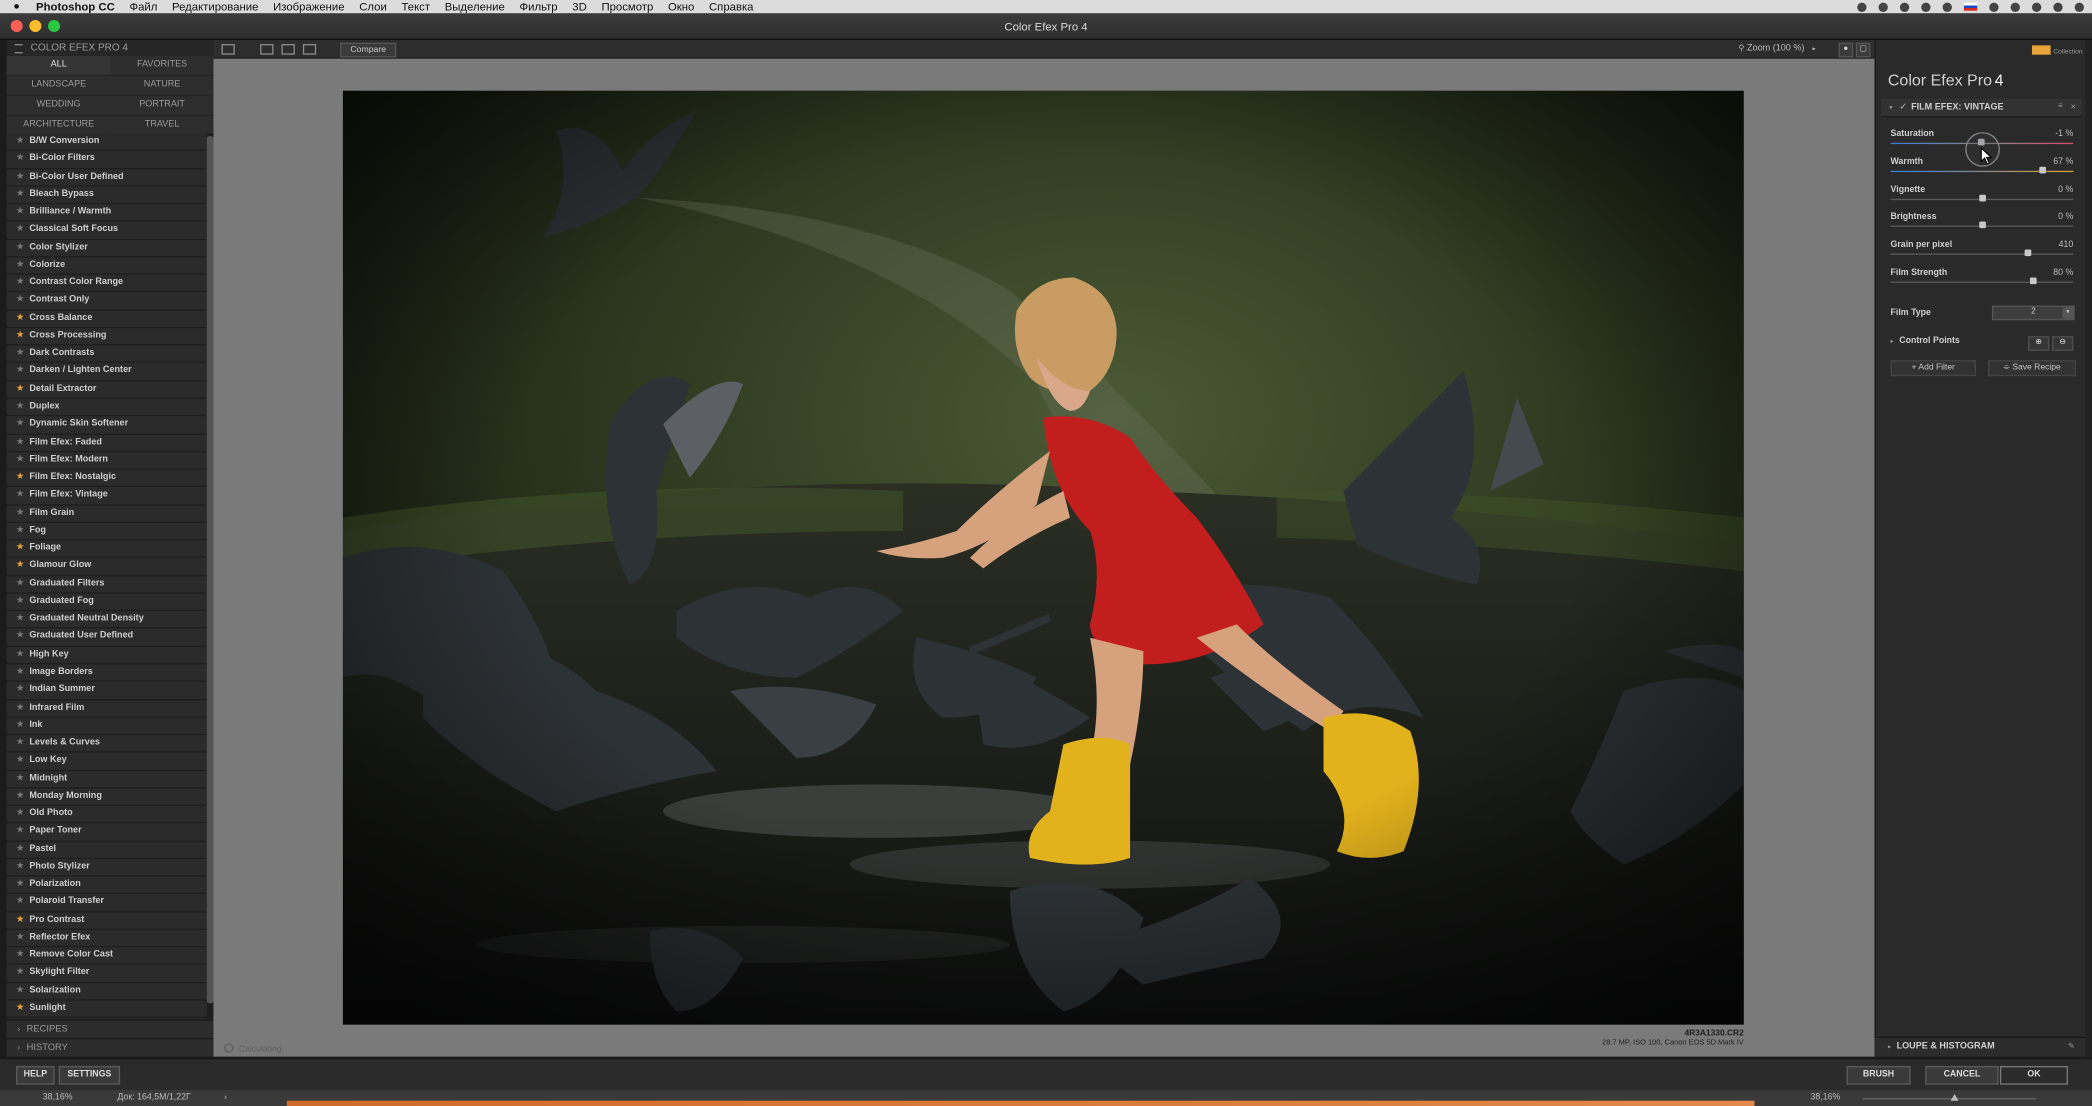  Describe the element at coordinates (309, 49) in the screenshot. I see `side-by-side-view-icon` at that location.